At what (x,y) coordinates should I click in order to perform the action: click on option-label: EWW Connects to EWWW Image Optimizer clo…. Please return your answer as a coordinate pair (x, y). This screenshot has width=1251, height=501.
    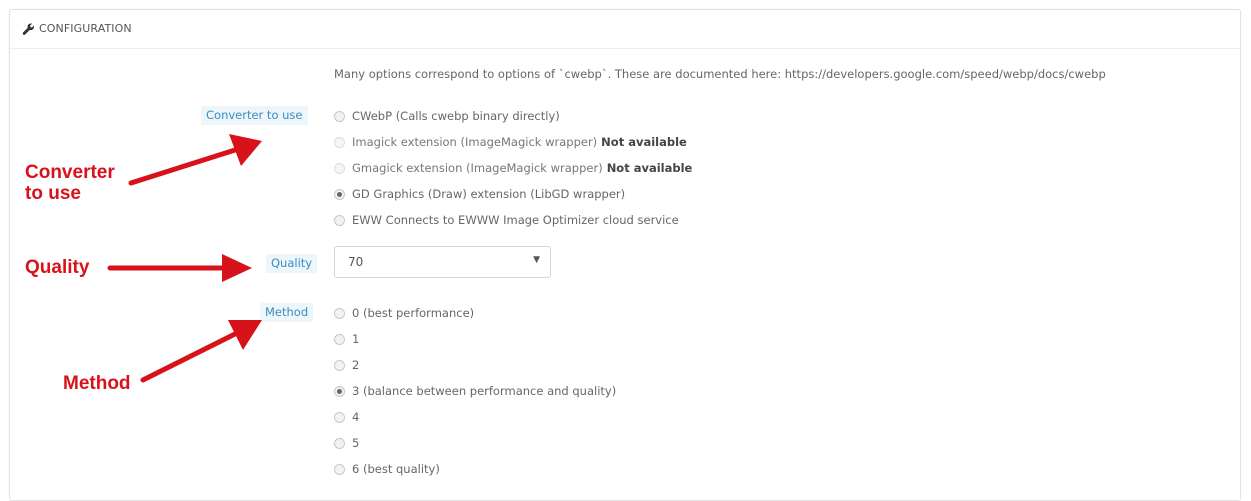
    Looking at the image, I should click on (515, 220).